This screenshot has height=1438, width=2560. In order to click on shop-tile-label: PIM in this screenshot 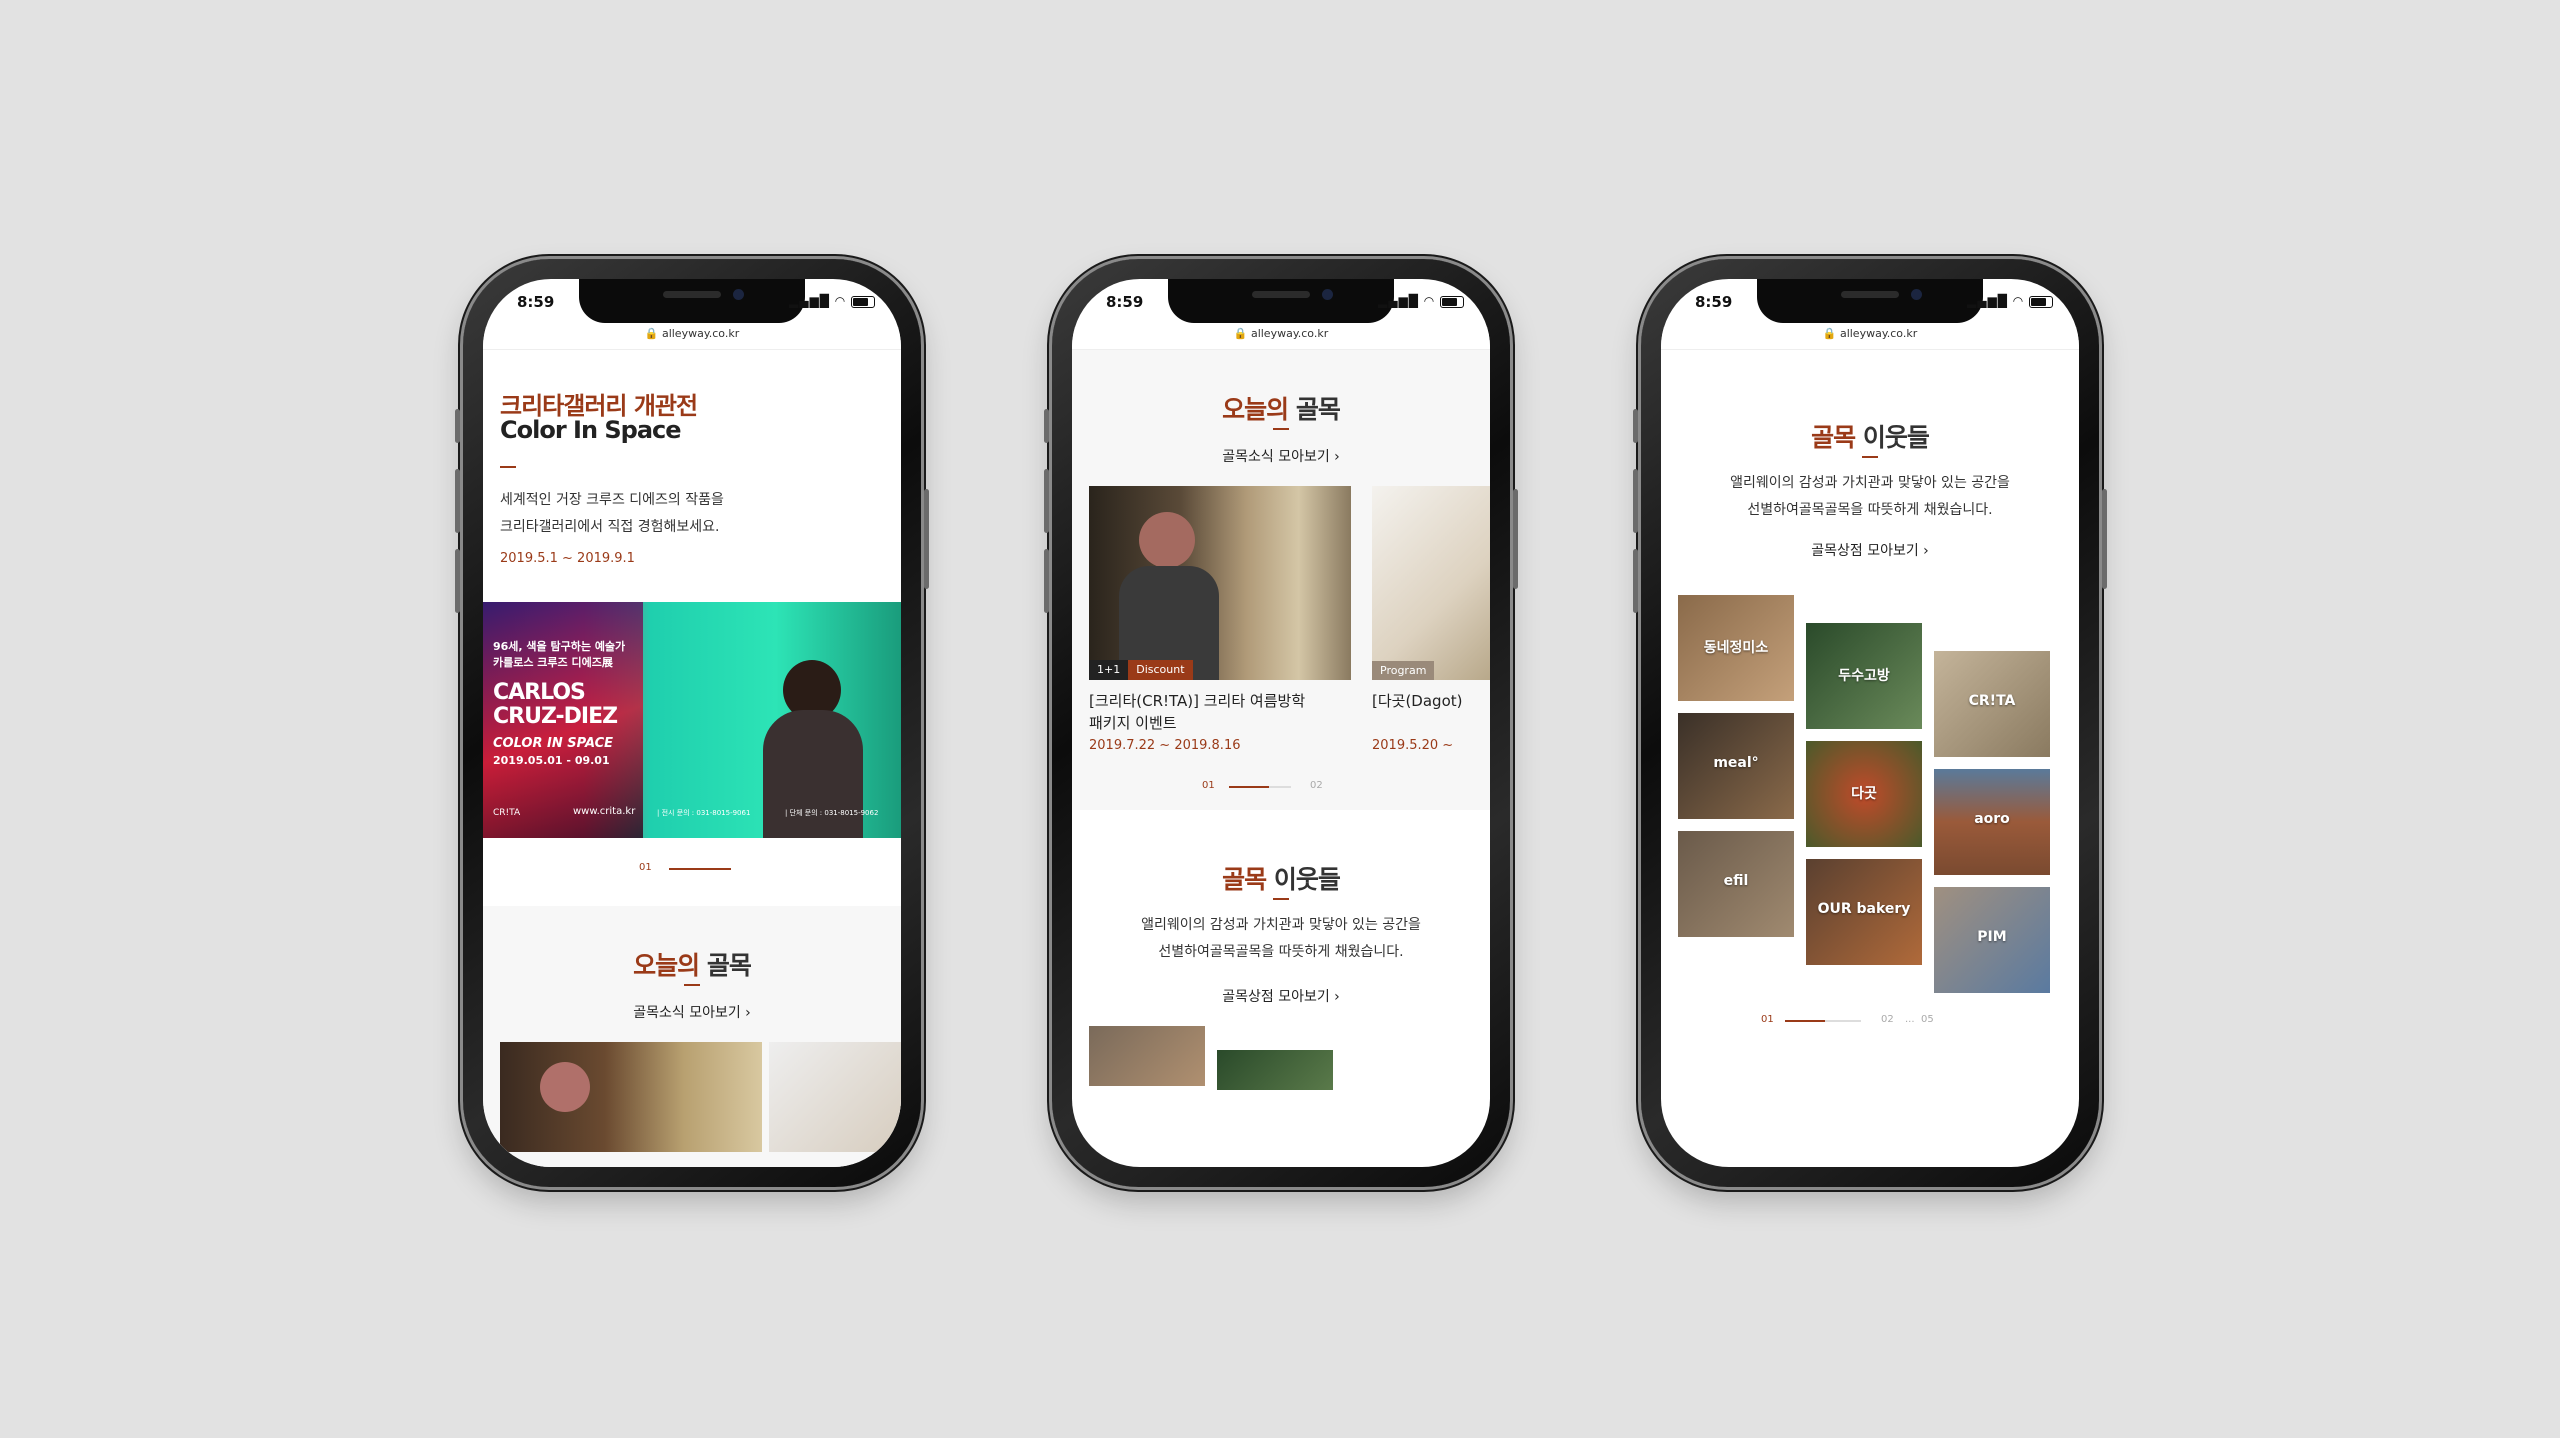, I will do `click(1992, 937)`.